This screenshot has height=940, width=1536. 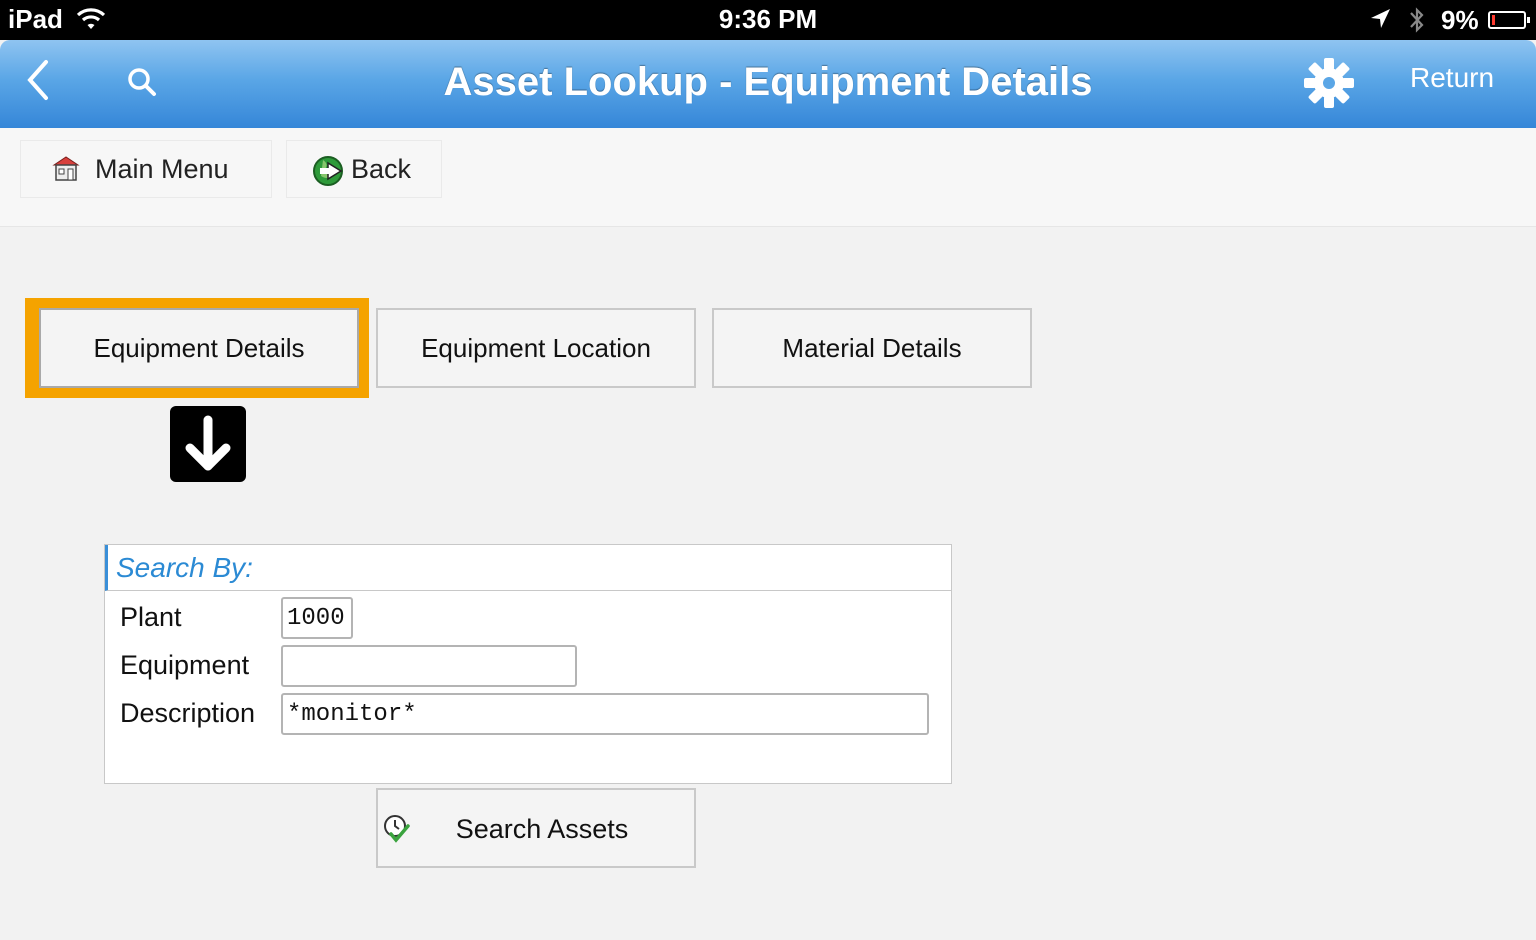 I want to click on plant-field, so click(x=317, y=618).